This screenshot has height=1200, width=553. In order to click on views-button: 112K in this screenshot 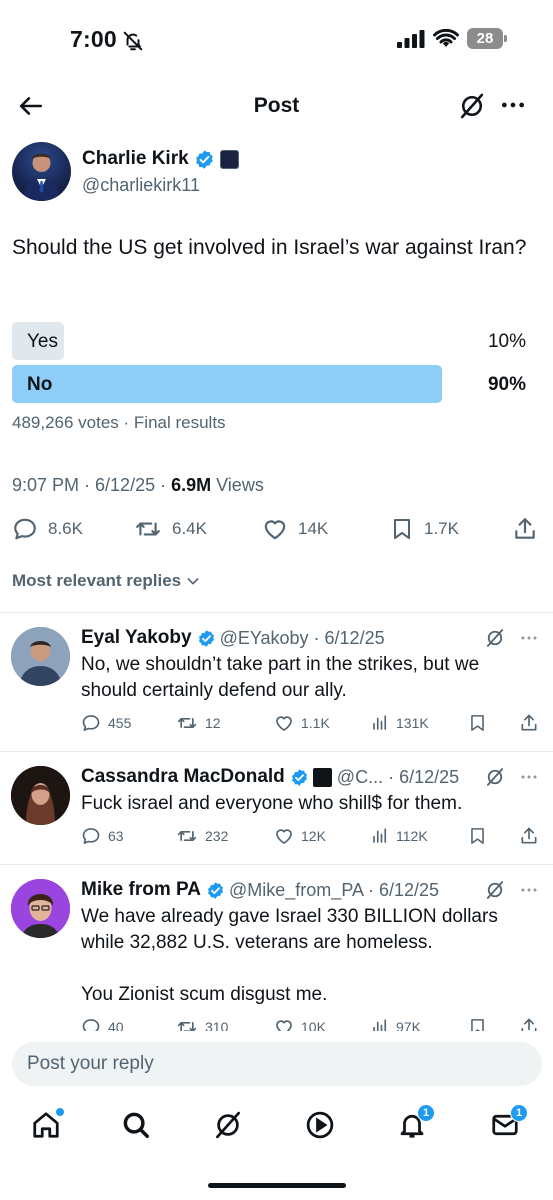, I will do `click(399, 836)`.